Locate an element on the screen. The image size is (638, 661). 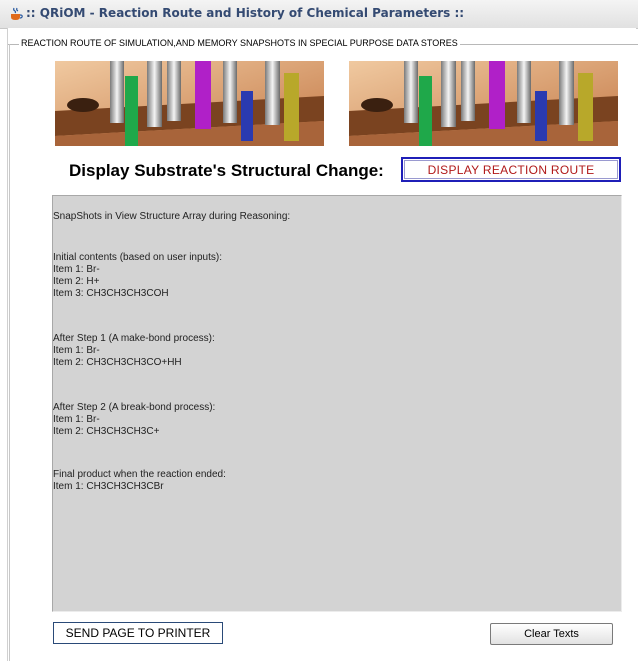
snapshot-item: Item 2: H+ is located at coordinates (76, 281).